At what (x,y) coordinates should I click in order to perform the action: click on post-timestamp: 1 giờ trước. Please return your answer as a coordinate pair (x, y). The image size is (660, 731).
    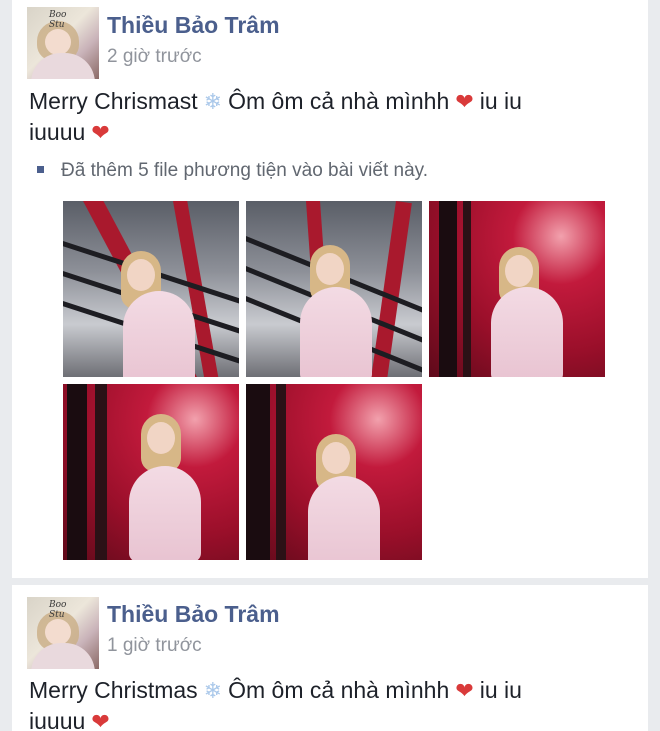
    Looking at the image, I should click on (154, 646).